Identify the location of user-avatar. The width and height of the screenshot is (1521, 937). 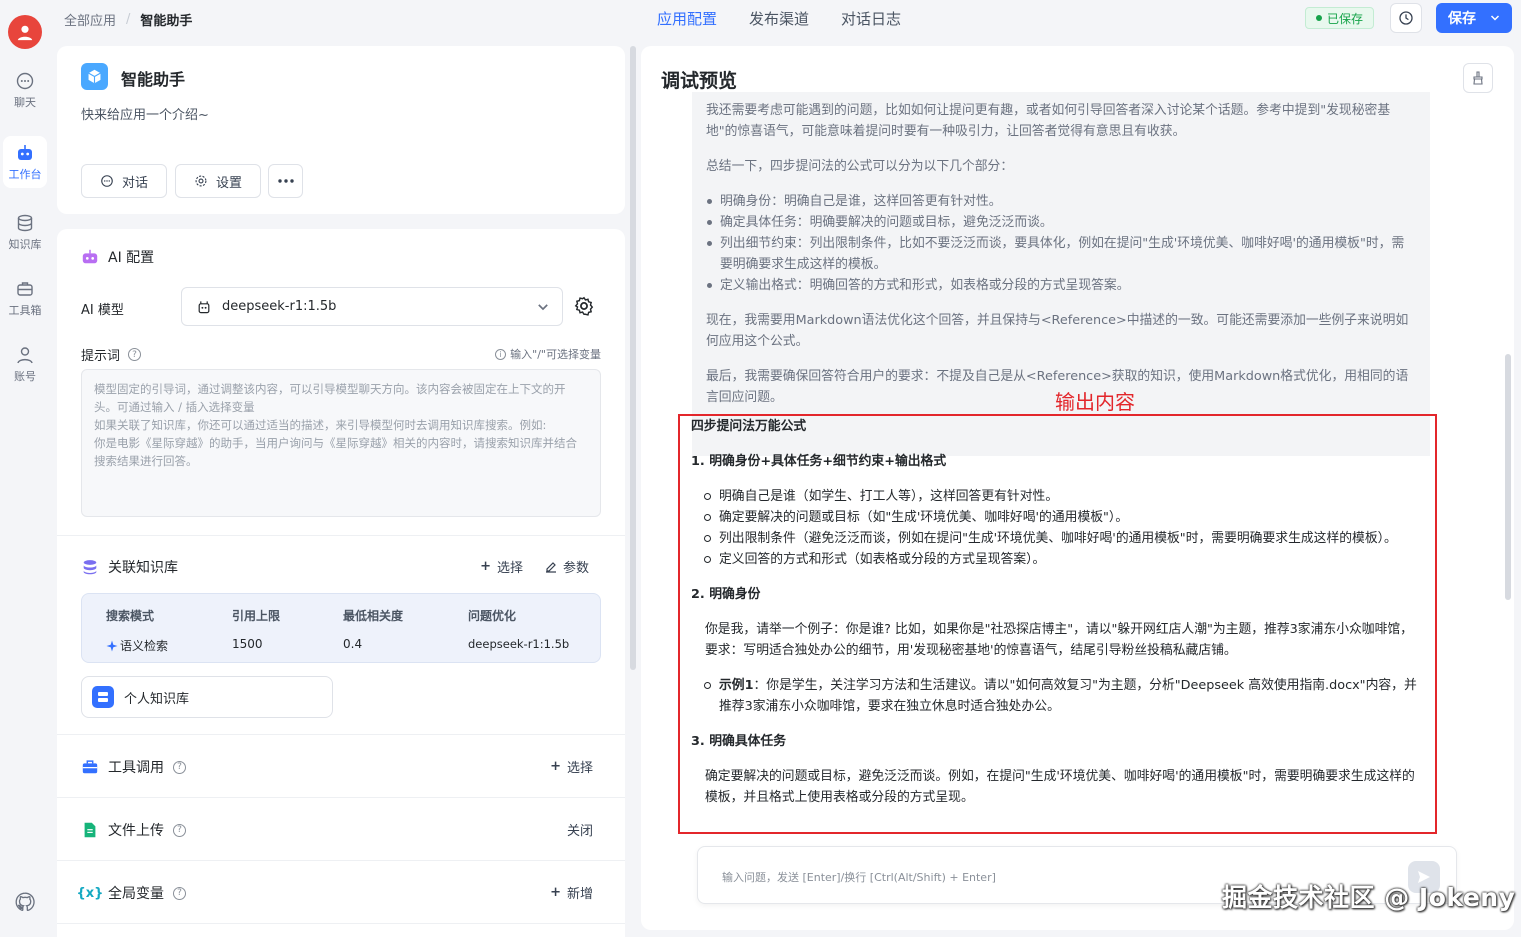
(25, 32).